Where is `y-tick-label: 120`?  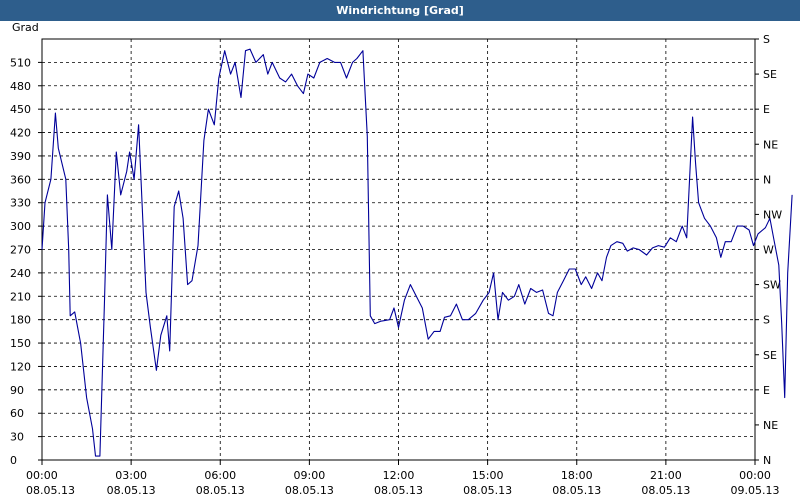
y-tick-label: 120 is located at coordinates (20, 366).